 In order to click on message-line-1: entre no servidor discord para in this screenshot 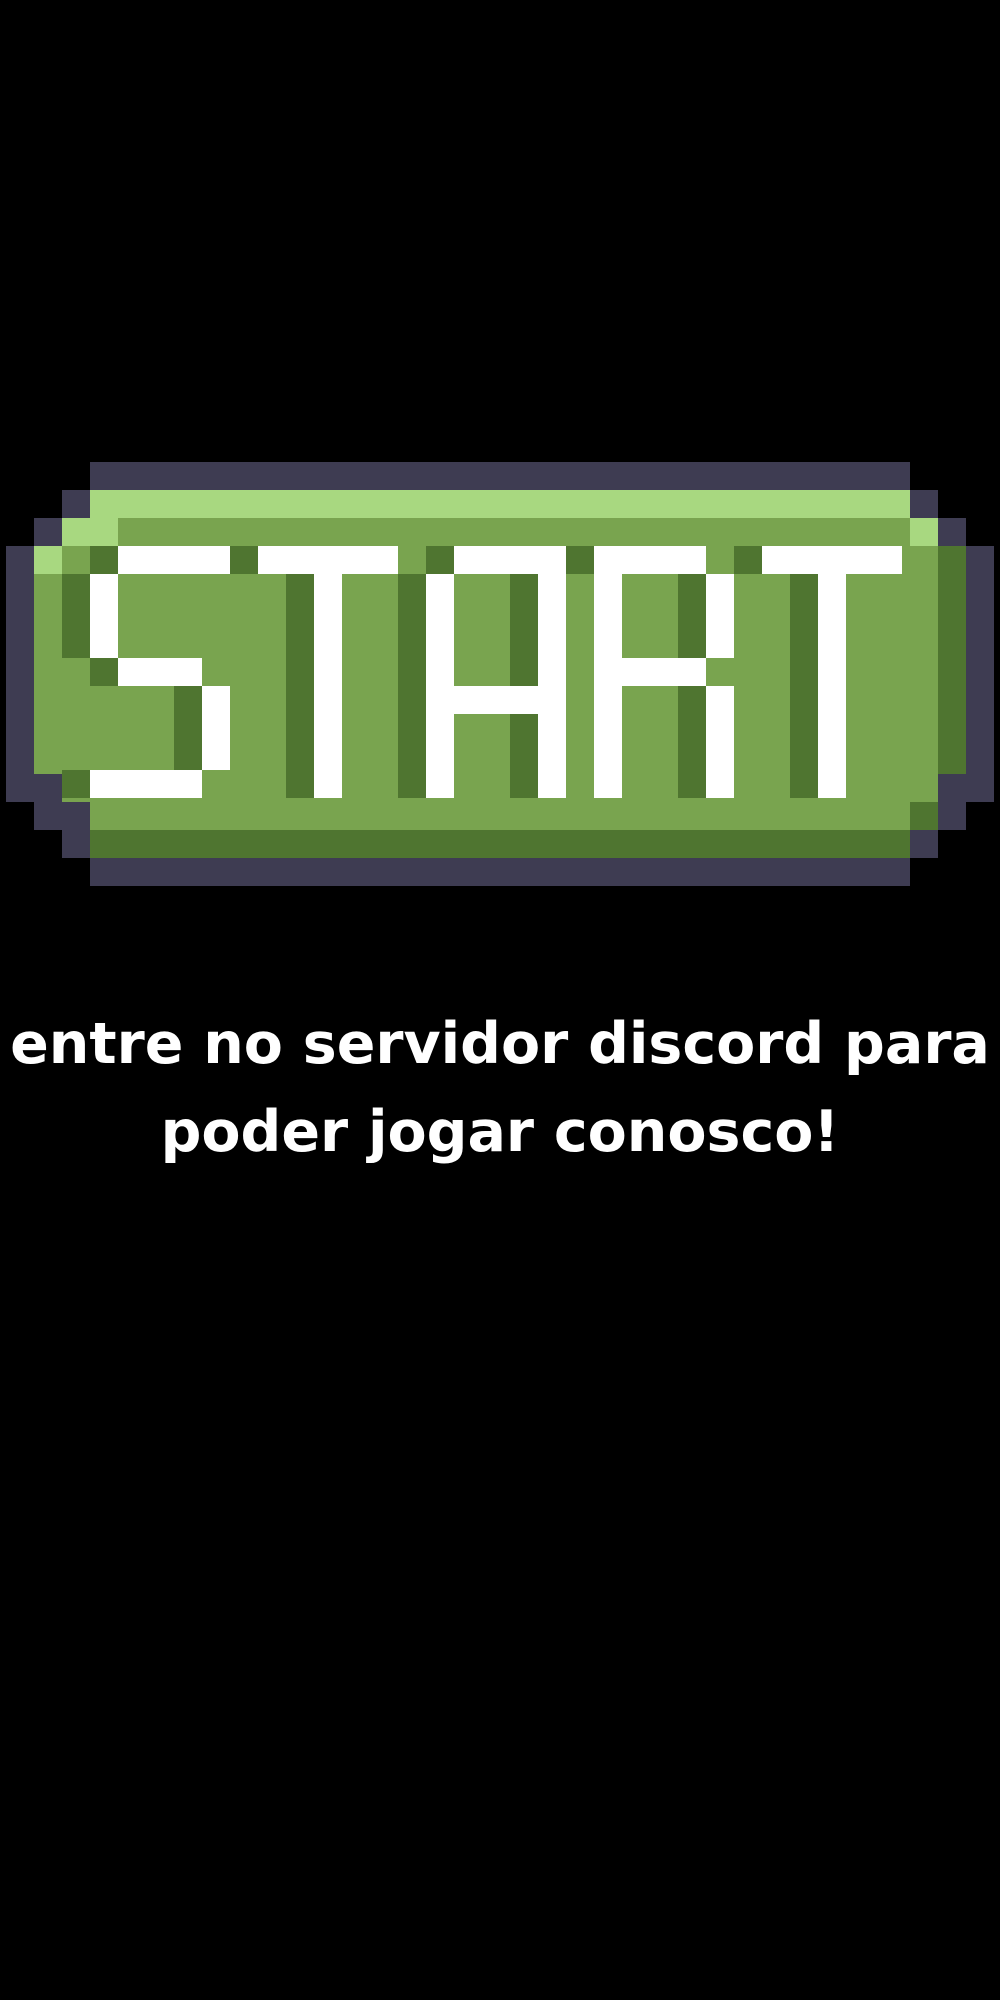, I will do `click(500, 1044)`.